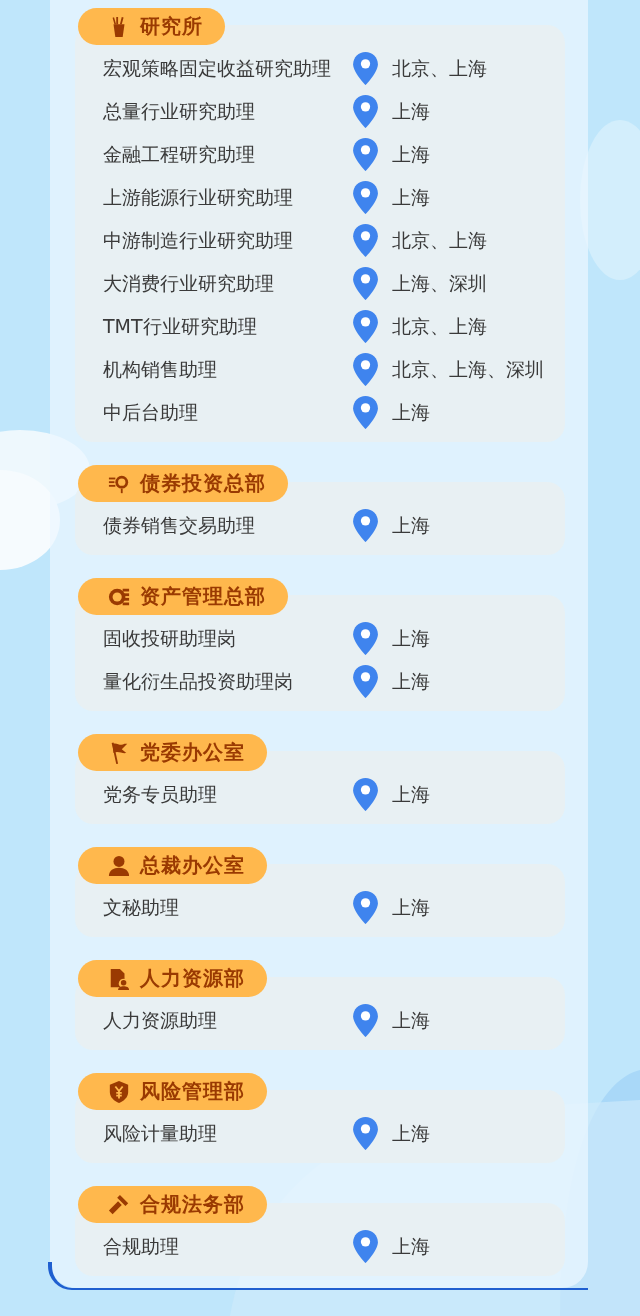 Image resolution: width=640 pixels, height=1316 pixels. I want to click on shield-icon, so click(119, 1091).